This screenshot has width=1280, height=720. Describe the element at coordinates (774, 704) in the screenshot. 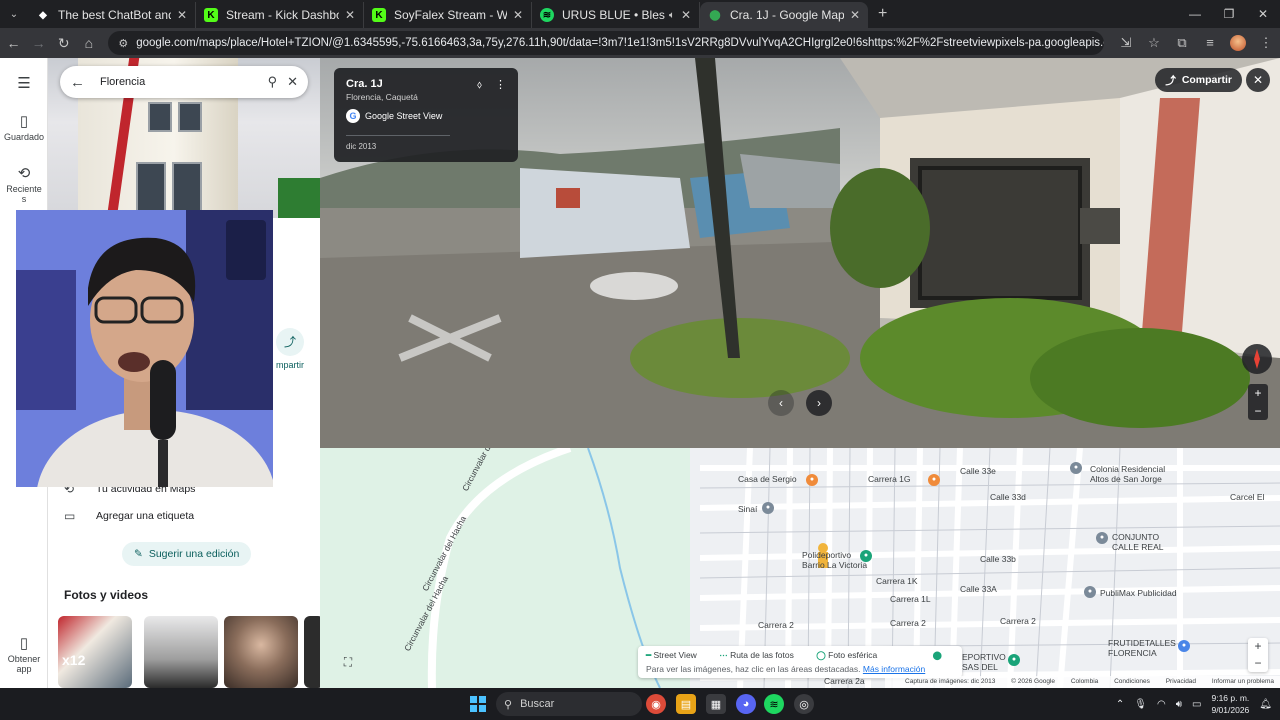

I see `spotify-icon: ≋` at that location.